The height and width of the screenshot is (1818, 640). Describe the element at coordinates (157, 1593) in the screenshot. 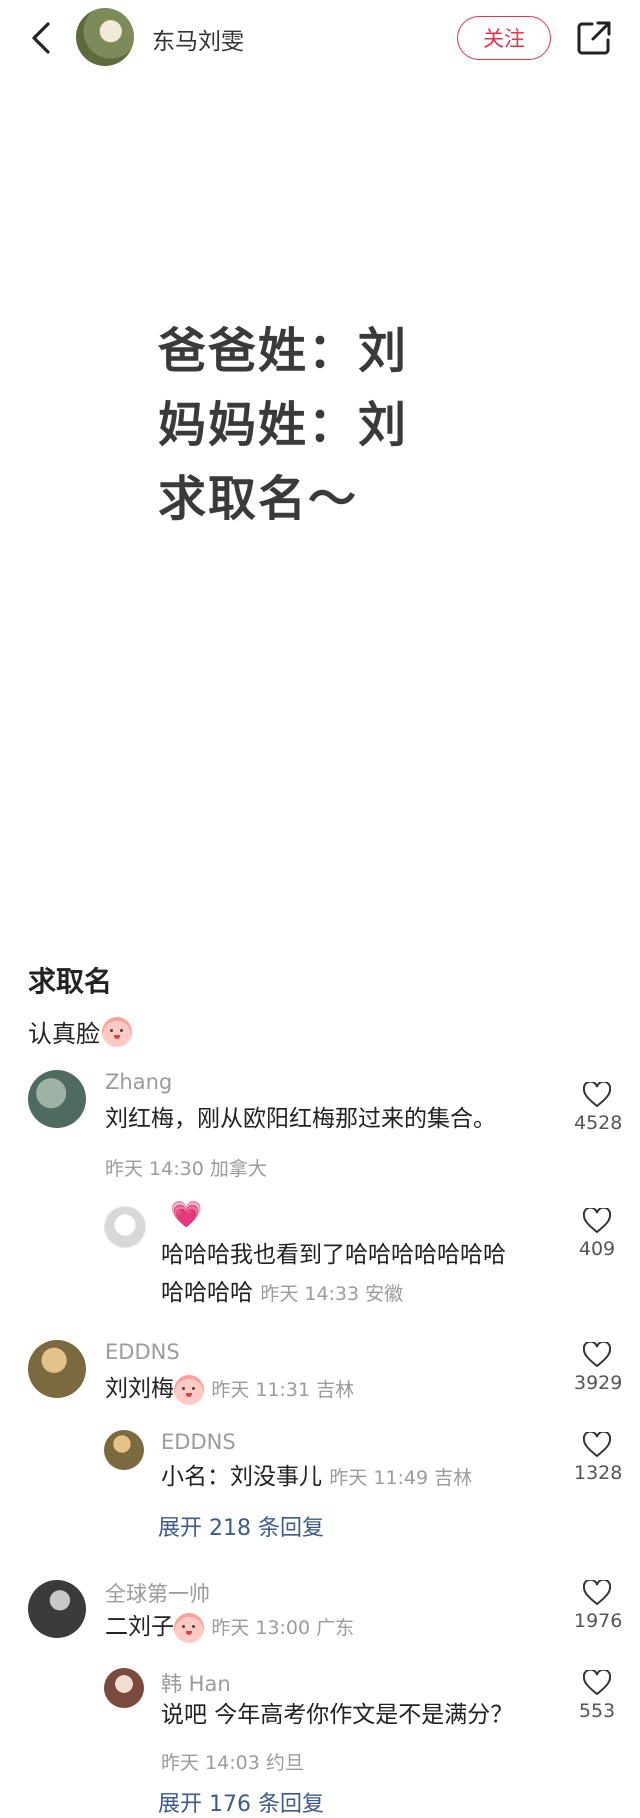

I see `commenter-name: 全球第一帅` at that location.